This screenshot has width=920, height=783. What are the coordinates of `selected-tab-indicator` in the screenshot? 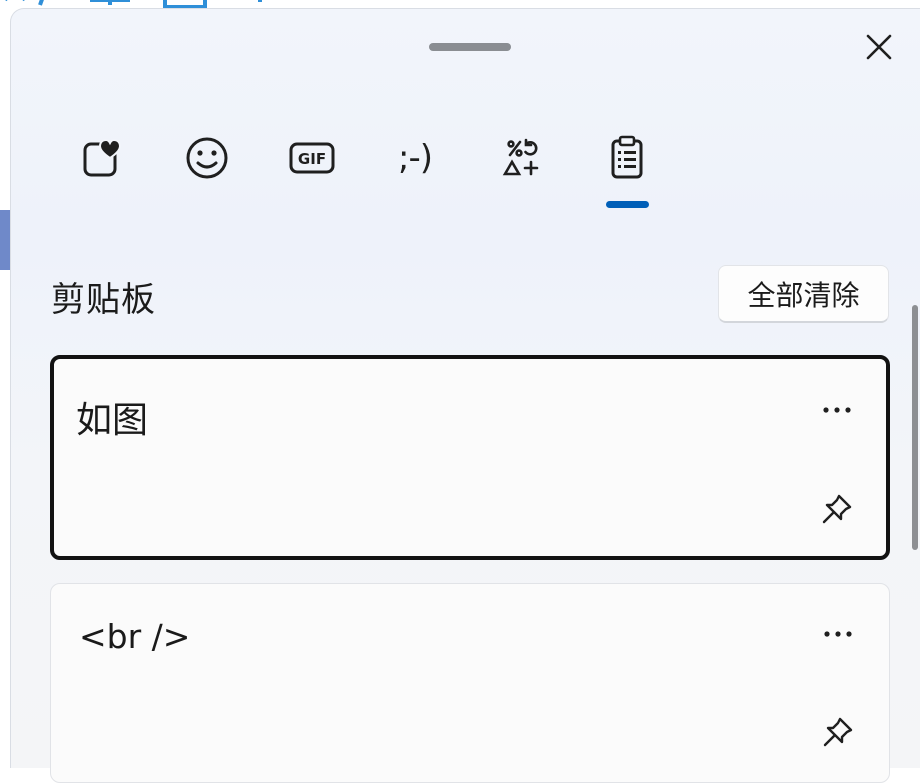 It's located at (627, 204).